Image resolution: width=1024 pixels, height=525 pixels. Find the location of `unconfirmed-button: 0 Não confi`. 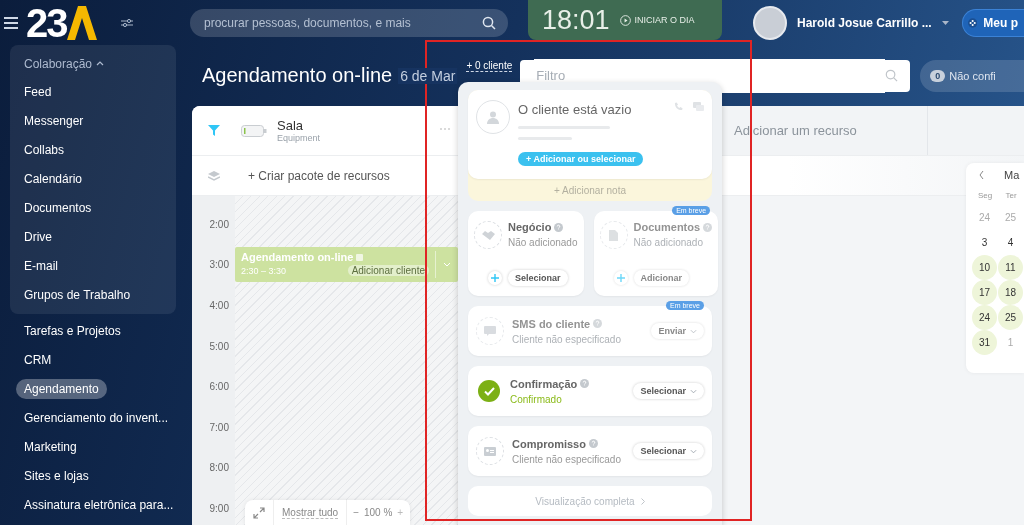

unconfirmed-button: 0 Não confi is located at coordinates (972, 75).